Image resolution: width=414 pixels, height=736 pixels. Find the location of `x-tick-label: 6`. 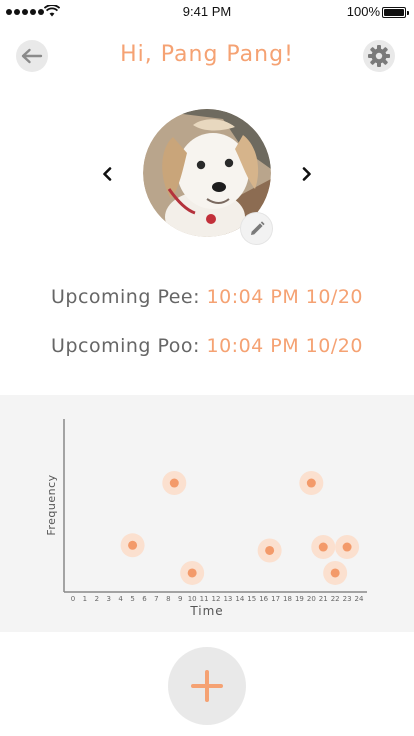

x-tick-label: 6 is located at coordinates (144, 599).